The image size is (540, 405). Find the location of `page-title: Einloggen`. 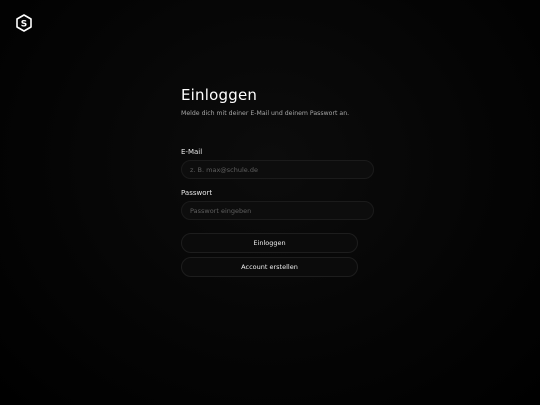

page-title: Einloggen is located at coordinates (219, 95).